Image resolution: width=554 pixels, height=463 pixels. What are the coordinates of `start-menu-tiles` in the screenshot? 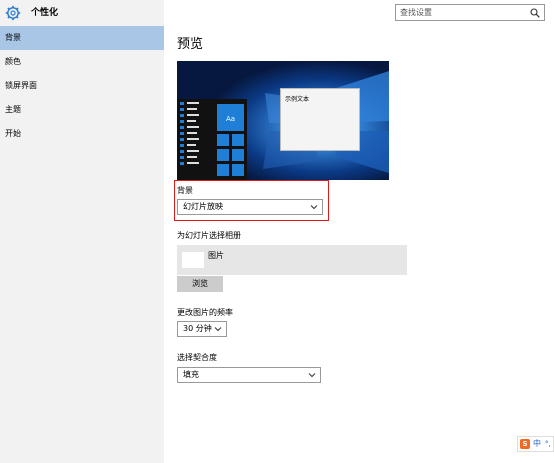 It's located at (212, 139).